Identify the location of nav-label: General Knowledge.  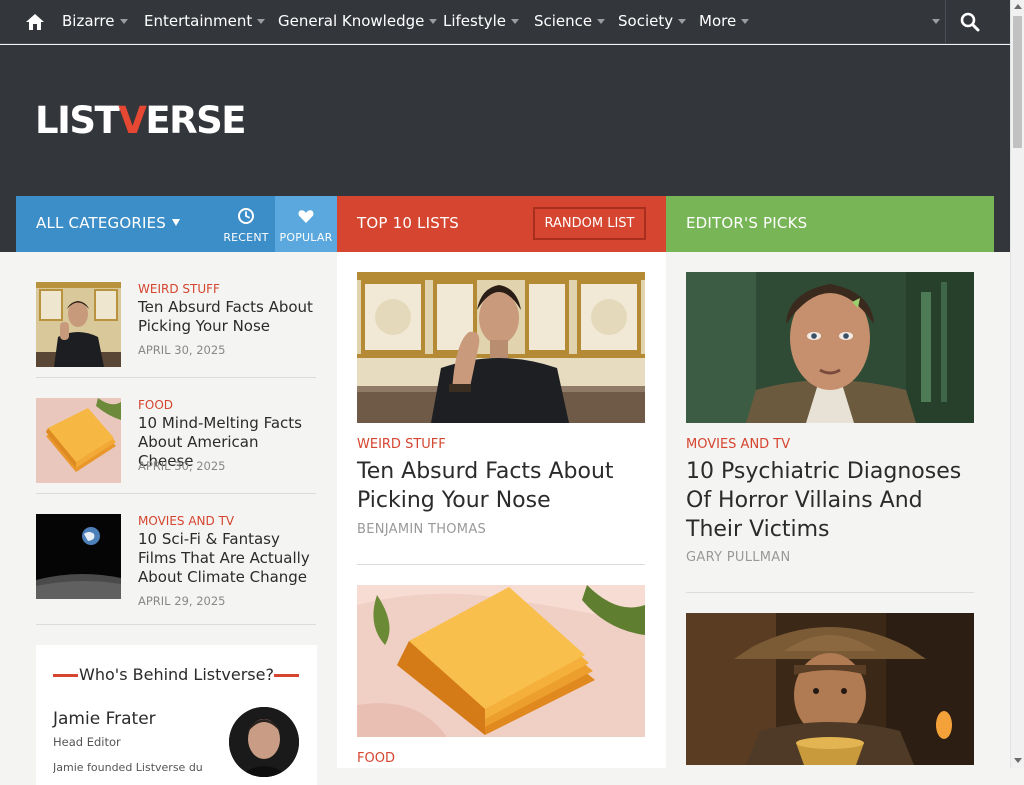
(351, 21).